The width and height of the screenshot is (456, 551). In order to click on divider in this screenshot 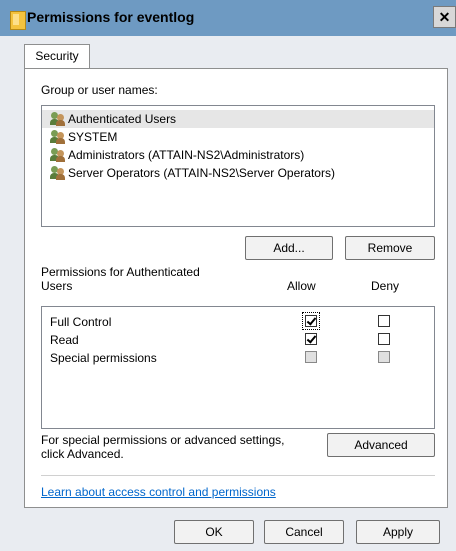, I will do `click(238, 475)`.